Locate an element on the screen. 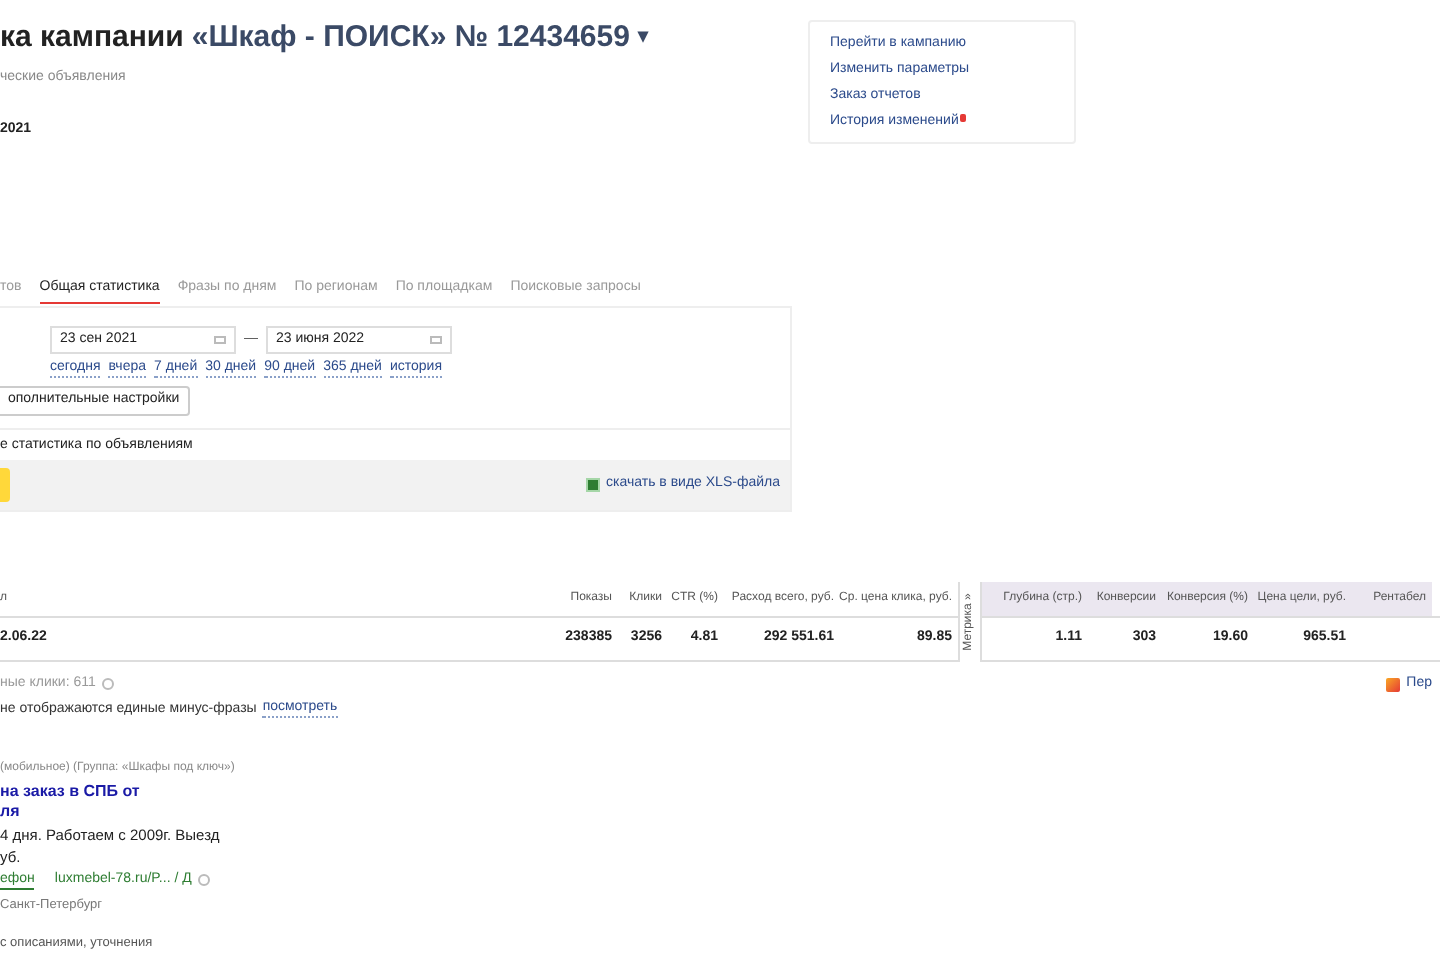 This screenshot has height=960, width=1440. page-title: ка кампании is located at coordinates (92, 38).